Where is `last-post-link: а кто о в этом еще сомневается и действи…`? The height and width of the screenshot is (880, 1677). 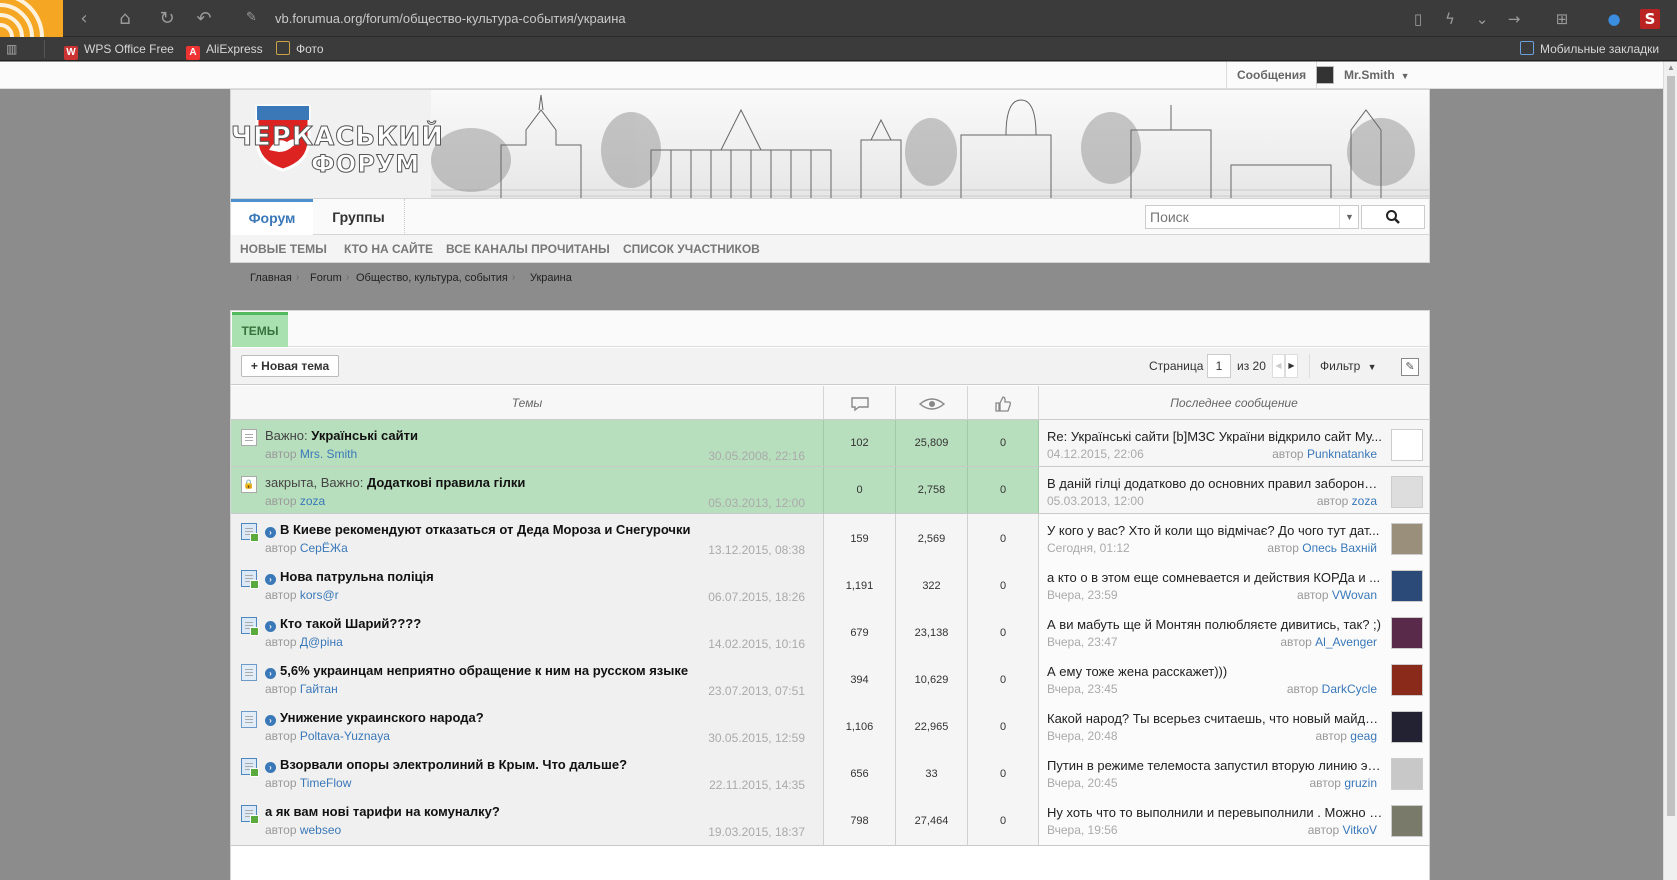 last-post-link: а кто о в этом еще сомневается и действи… is located at coordinates (1215, 577).